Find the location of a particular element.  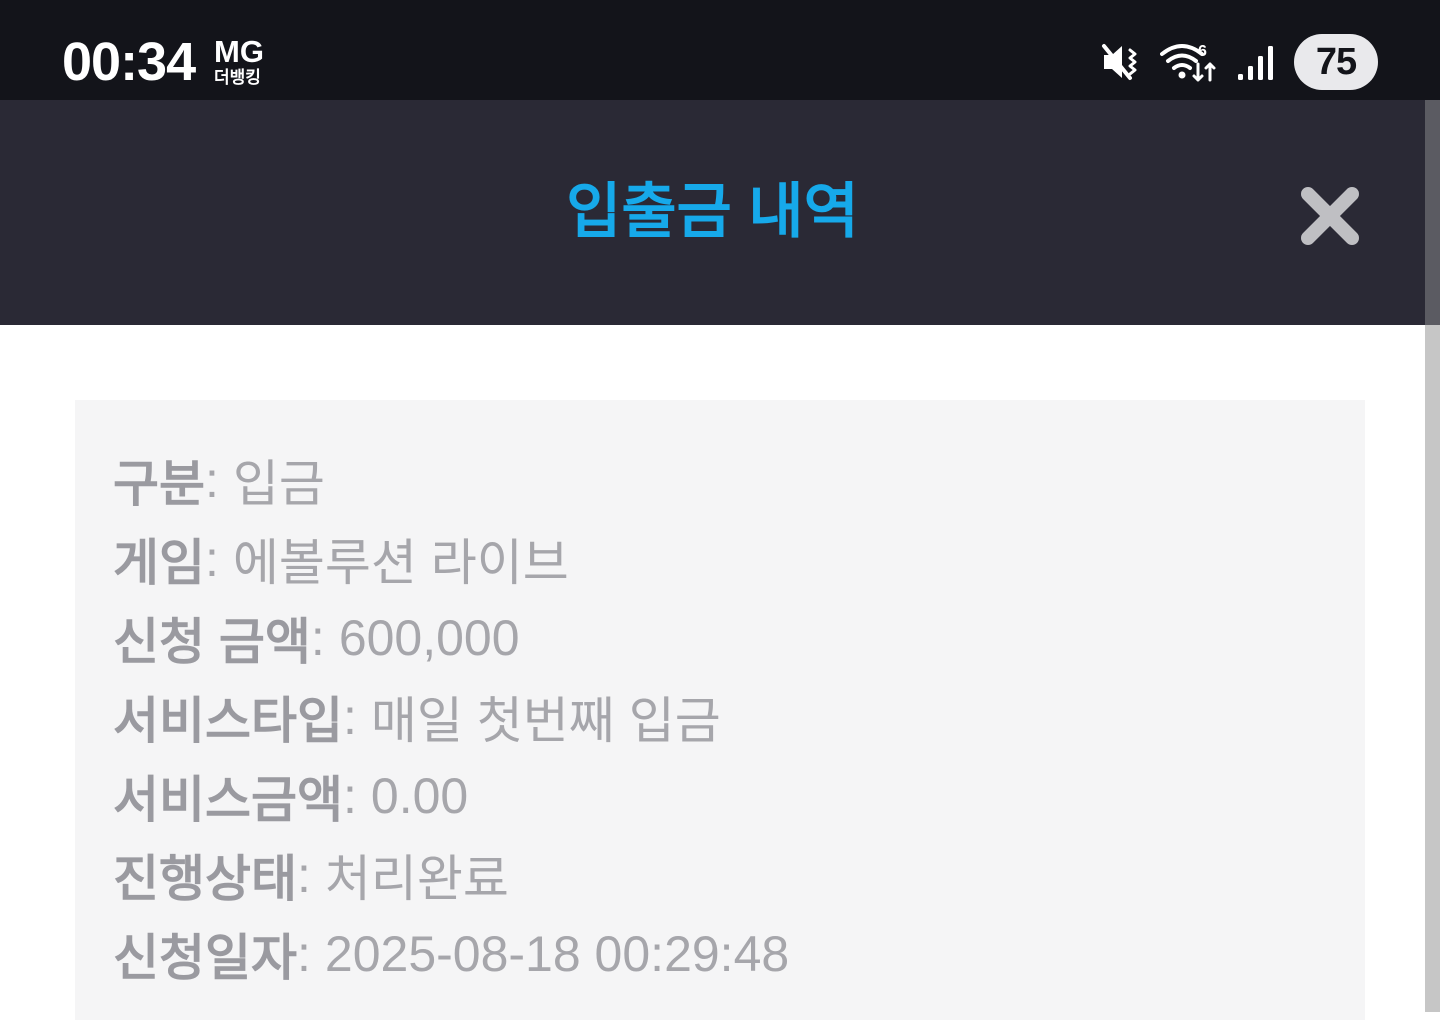

detail-row-game: 게임: 에볼루션 라이브 is located at coordinates (739, 558).